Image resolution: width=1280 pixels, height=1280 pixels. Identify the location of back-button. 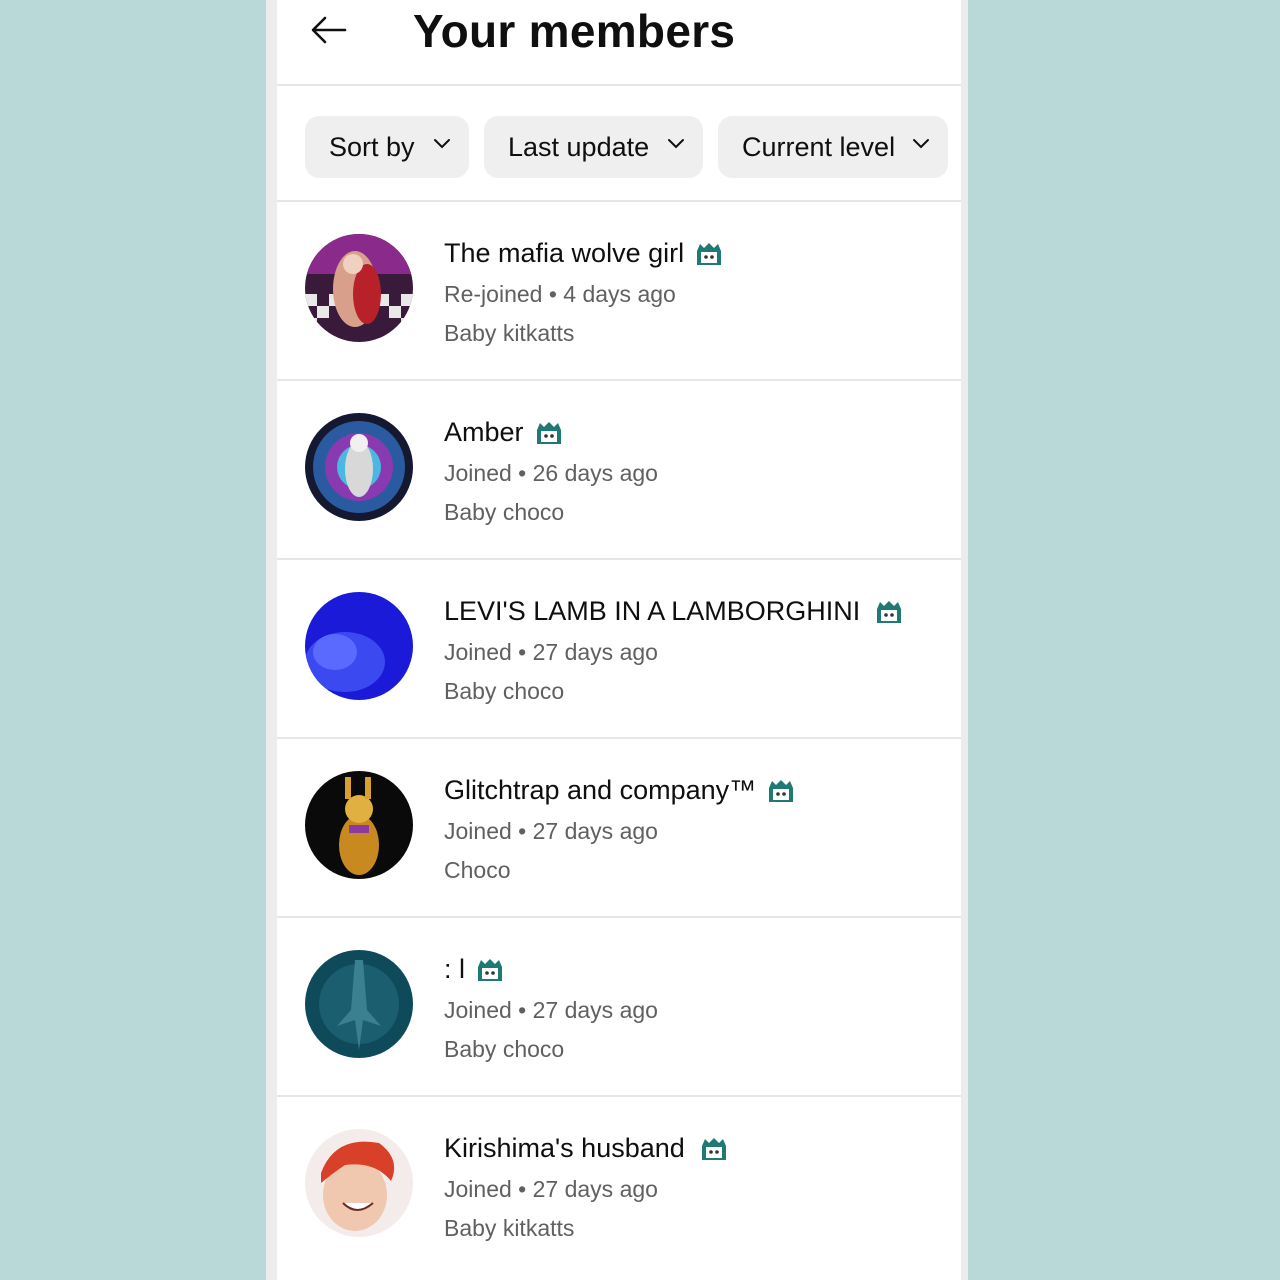
(329, 30).